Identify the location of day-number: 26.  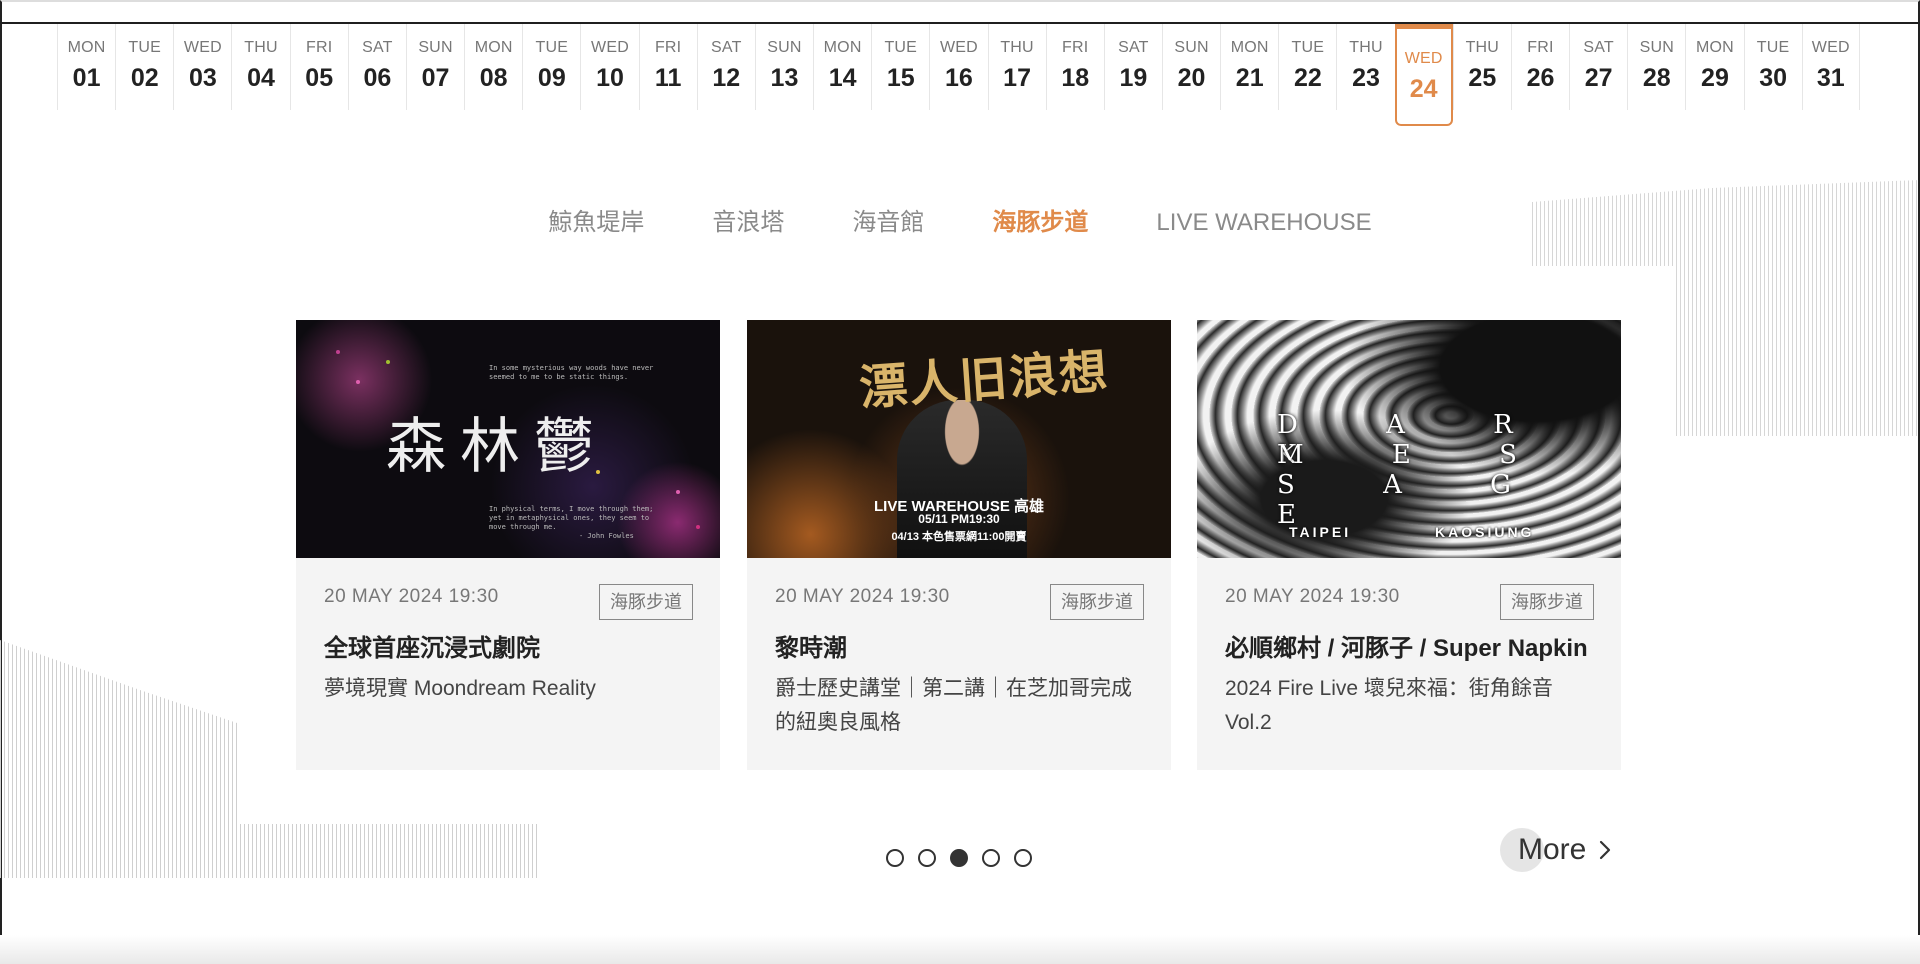
(1540, 78).